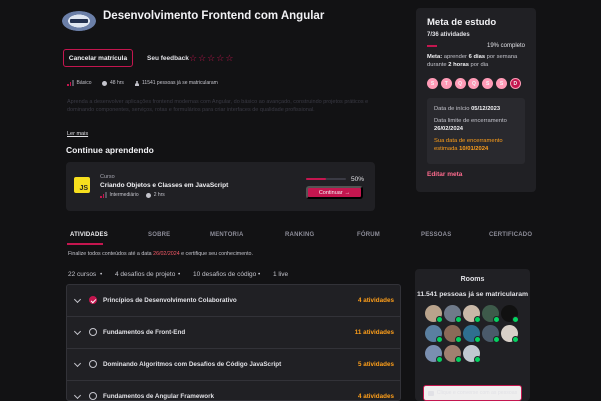 The height and width of the screenshot is (401, 601). Describe the element at coordinates (79, 21) in the screenshot. I see `bootcamp-logo` at that location.